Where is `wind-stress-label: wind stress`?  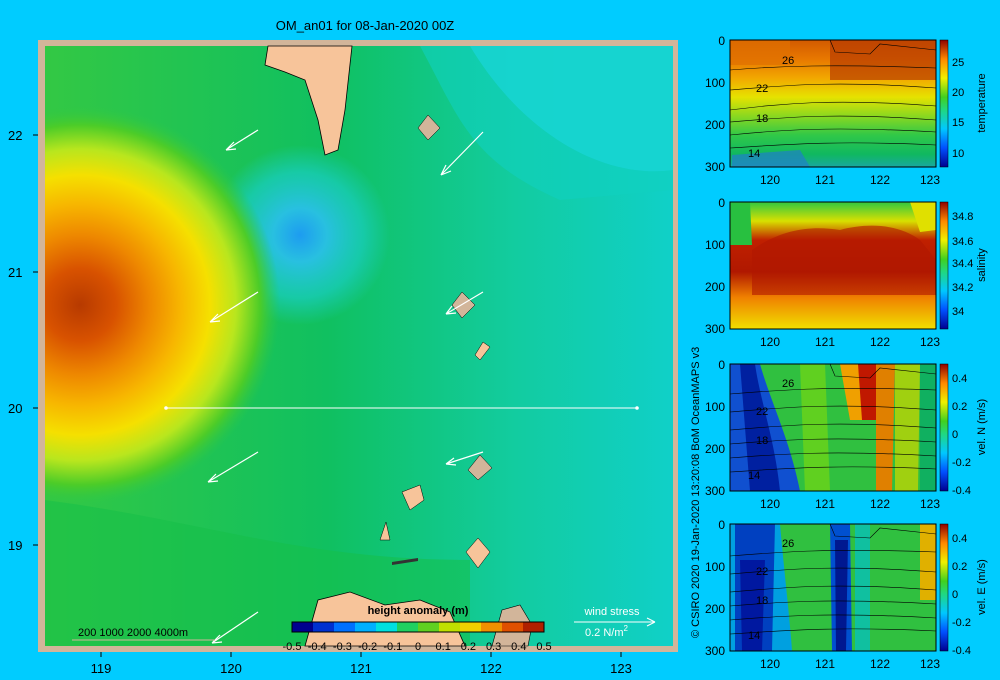
wind-stress-label: wind stress is located at coordinates (611, 612).